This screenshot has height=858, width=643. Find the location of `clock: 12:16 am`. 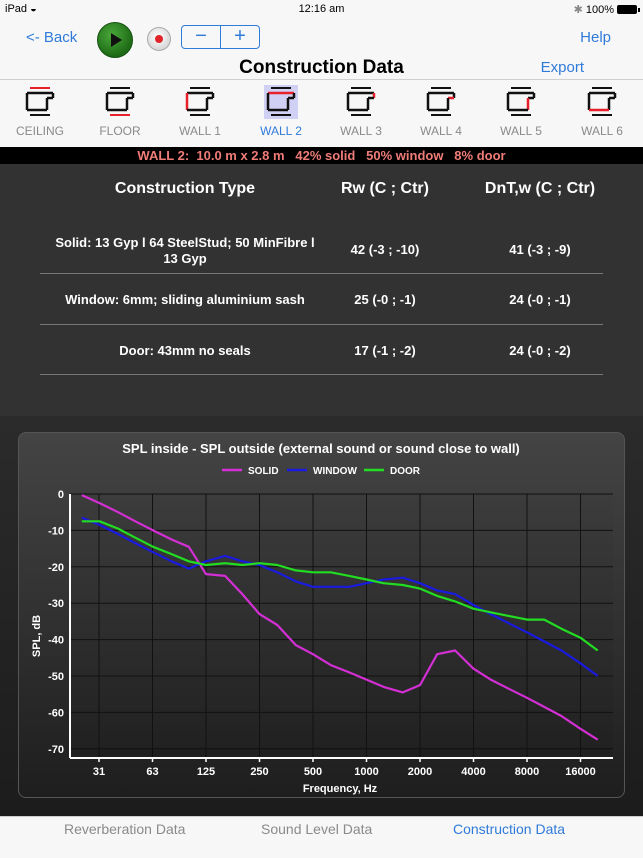

clock: 12:16 am is located at coordinates (321, 9).